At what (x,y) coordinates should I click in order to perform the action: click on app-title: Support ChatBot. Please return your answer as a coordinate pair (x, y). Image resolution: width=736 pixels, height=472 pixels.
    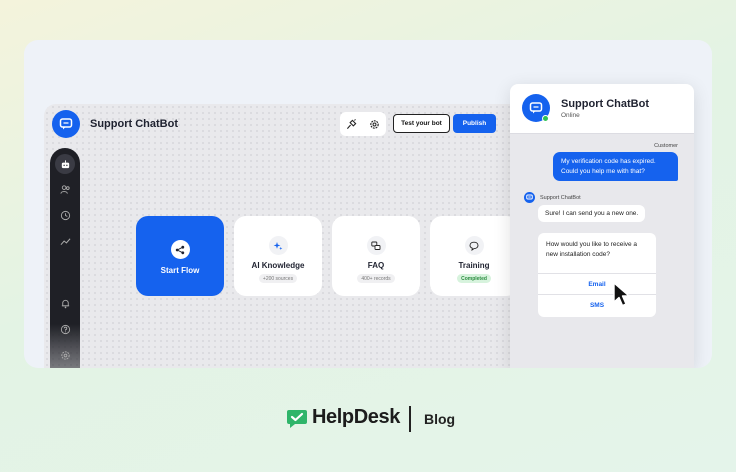
    Looking at the image, I should click on (134, 124).